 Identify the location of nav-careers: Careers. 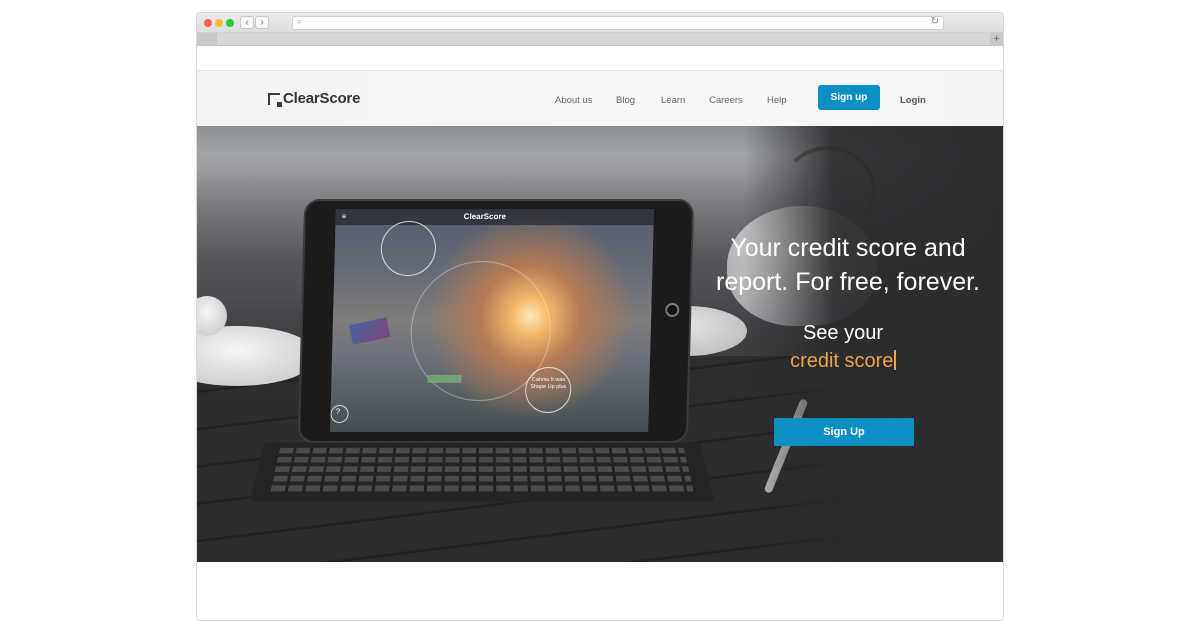
(726, 100).